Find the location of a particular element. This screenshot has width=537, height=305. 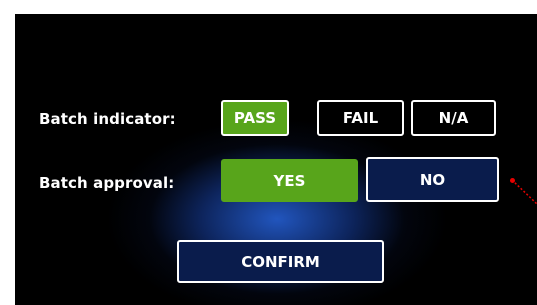

batch-indicator-label: Batch indicator: is located at coordinates (107, 119).